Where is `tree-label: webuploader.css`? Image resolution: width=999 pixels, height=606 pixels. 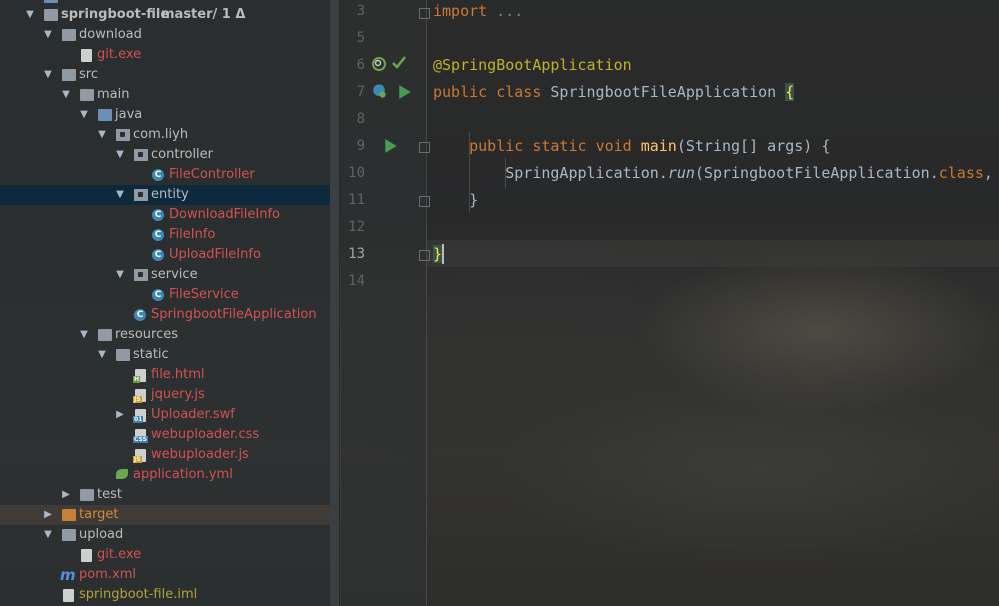 tree-label: webuploader.css is located at coordinates (205, 434).